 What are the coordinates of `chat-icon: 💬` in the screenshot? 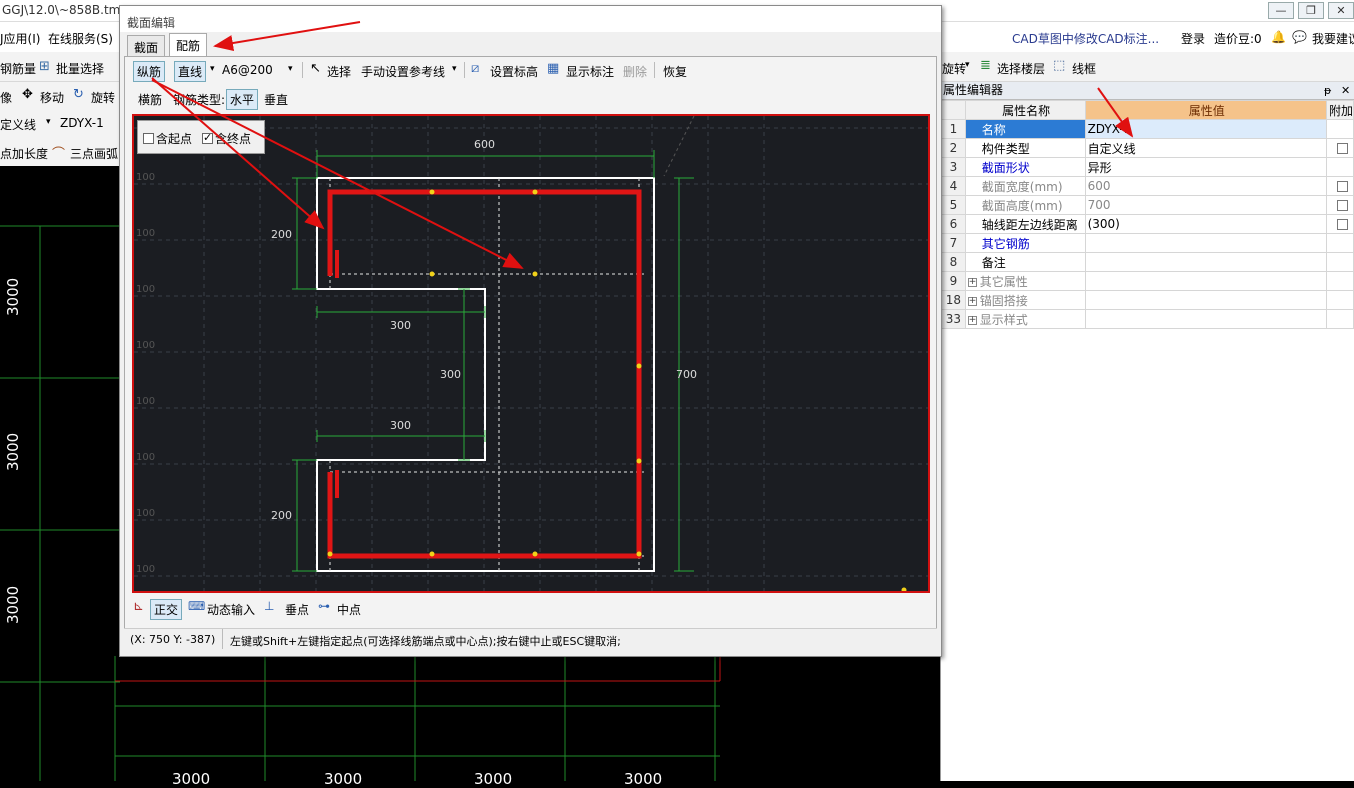 It's located at (1299, 37).